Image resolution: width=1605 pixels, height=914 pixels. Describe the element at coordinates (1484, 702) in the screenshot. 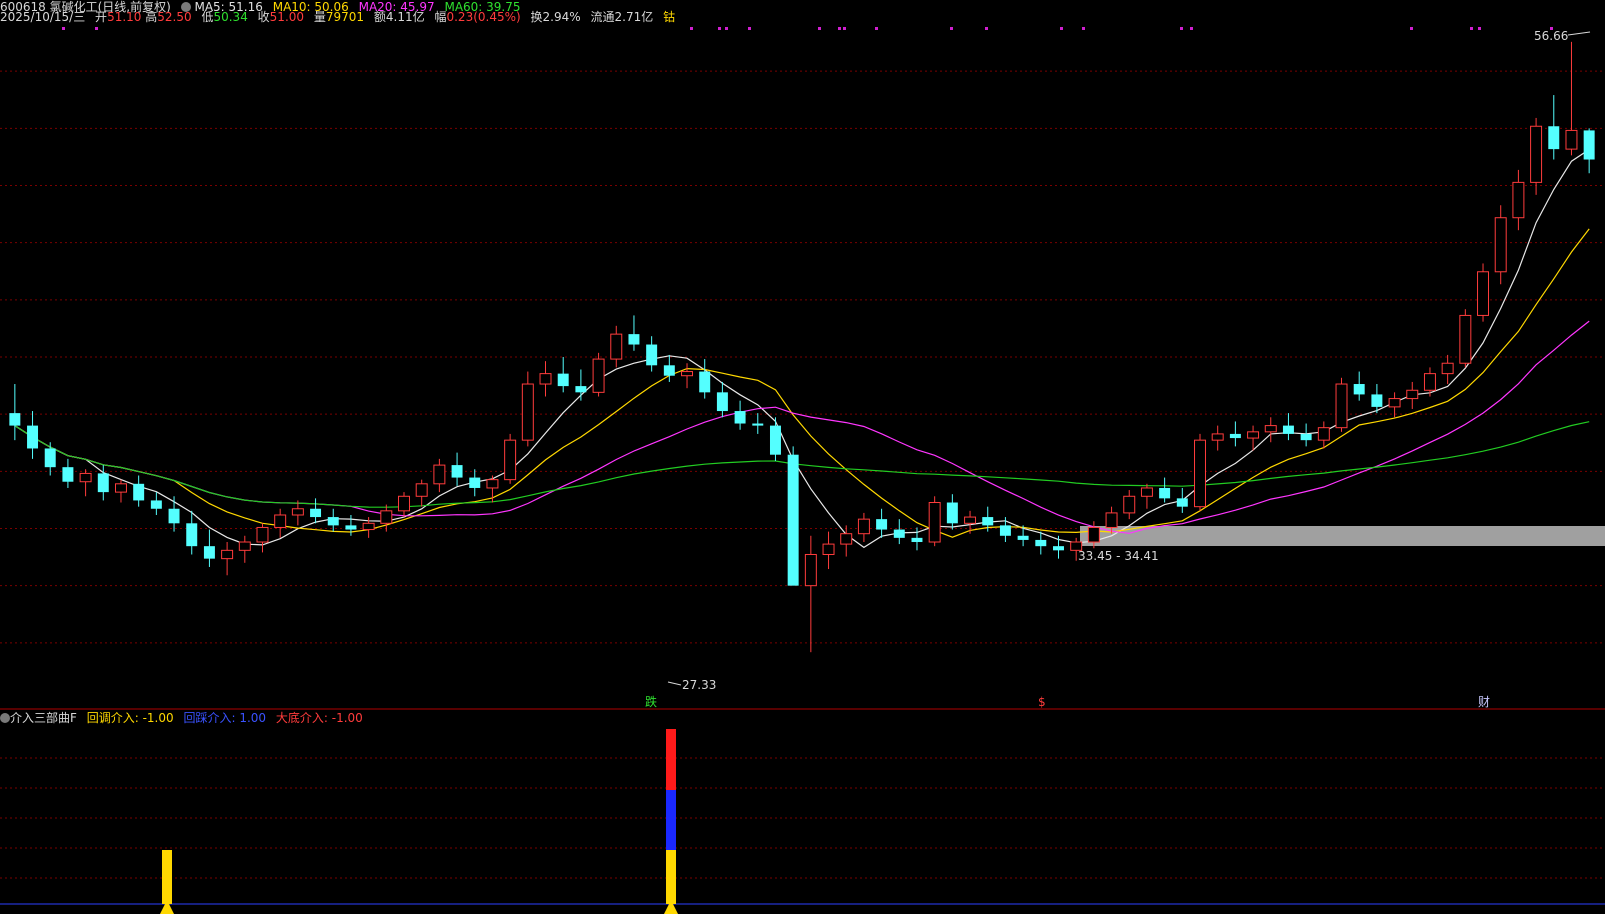

I see `event-marker-finance: 财` at that location.